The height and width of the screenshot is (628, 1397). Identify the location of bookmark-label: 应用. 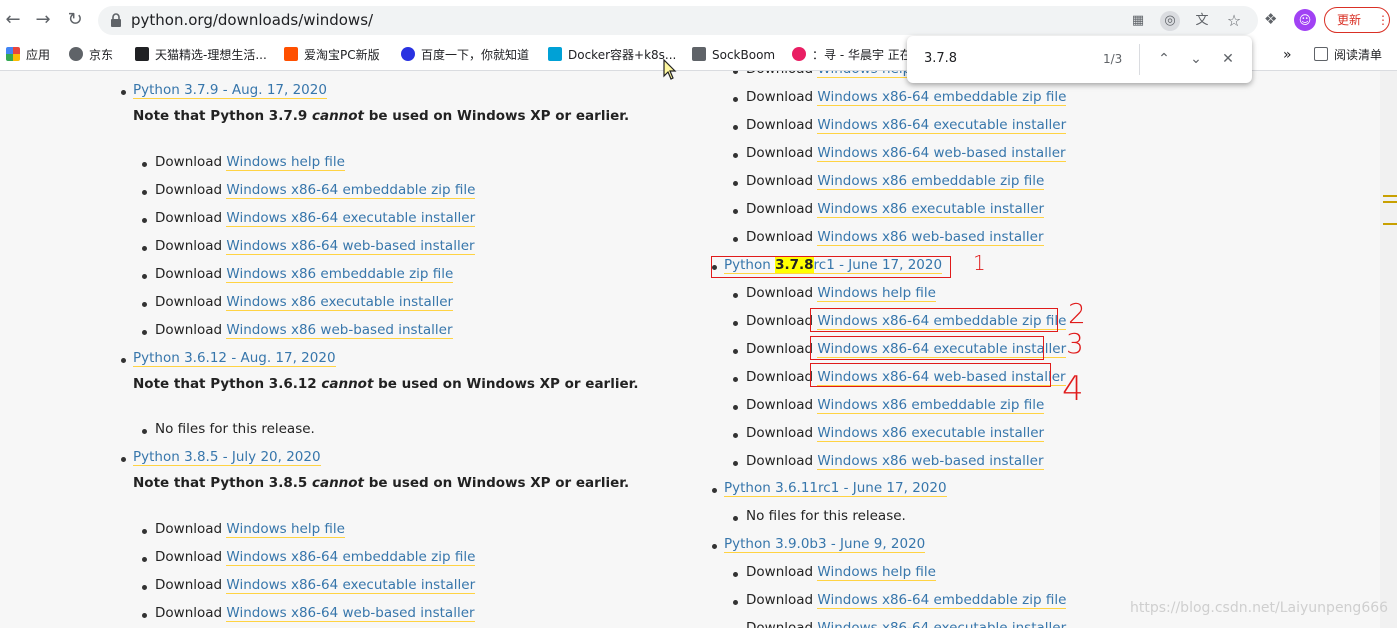
(38, 55).